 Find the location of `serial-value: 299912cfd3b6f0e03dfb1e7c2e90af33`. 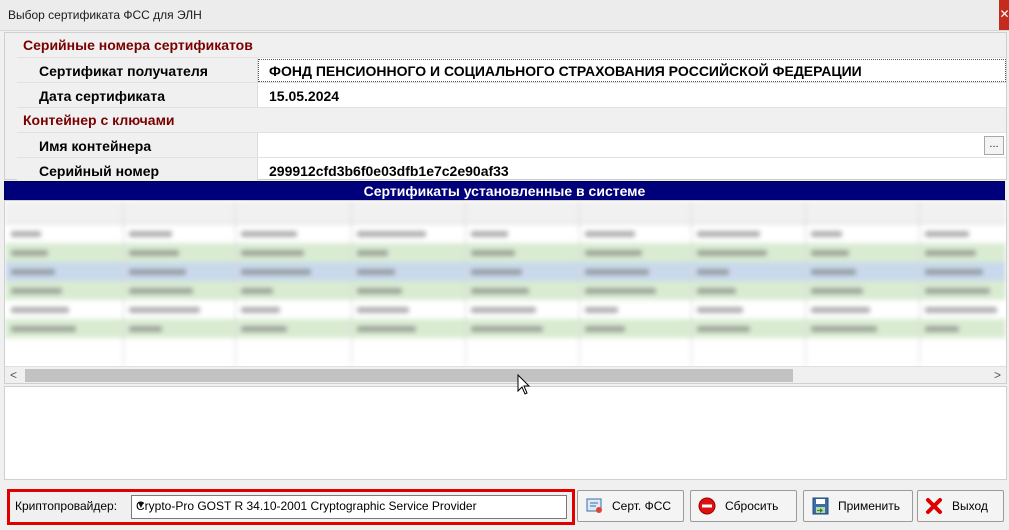

serial-value: 299912cfd3b6f0e03dfb1e7c2e90af33 is located at coordinates (389, 171).